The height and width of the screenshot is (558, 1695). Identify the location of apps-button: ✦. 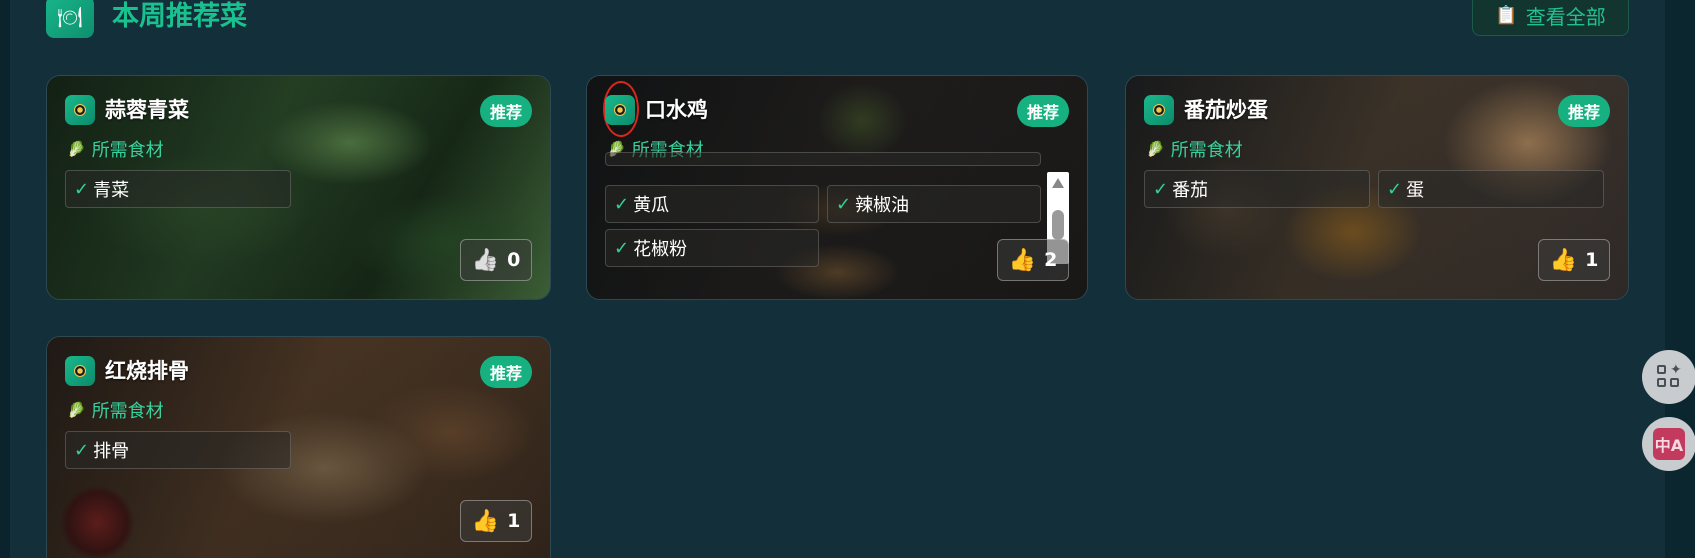
(1668, 377).